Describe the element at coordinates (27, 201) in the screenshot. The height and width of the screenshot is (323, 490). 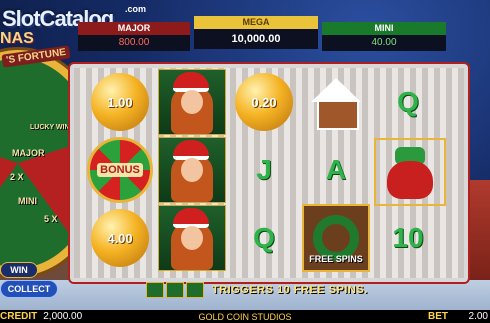
I see `wheel-label-mini: MINI` at that location.